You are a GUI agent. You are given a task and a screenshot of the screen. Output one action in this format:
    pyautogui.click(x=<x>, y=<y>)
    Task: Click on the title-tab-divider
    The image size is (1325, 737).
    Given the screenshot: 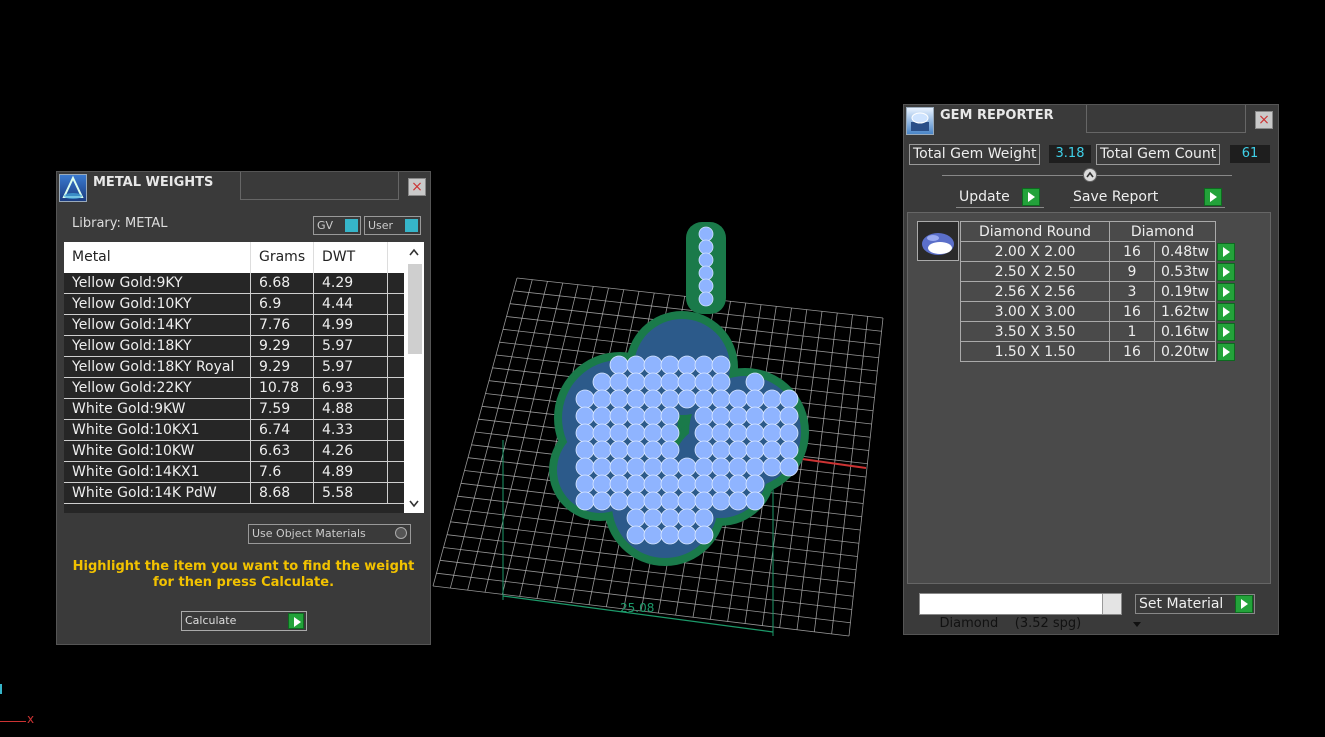 What is the action you would take?
    pyautogui.click(x=1166, y=119)
    